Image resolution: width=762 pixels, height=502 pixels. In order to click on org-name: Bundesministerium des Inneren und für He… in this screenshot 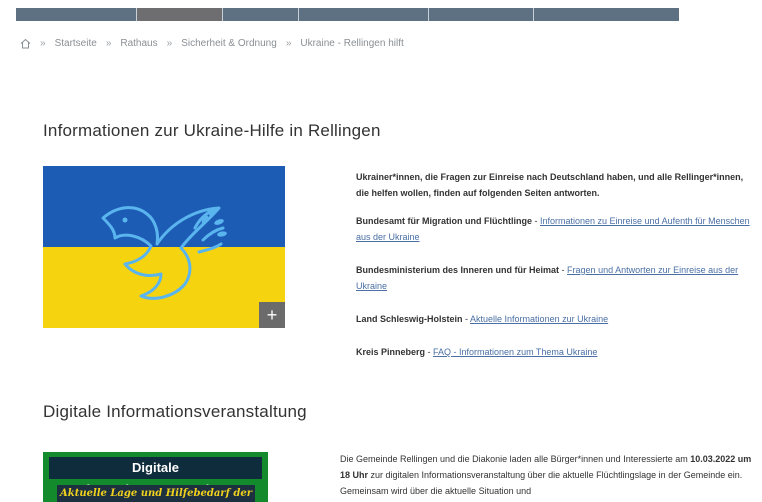, I will do `click(458, 270)`.